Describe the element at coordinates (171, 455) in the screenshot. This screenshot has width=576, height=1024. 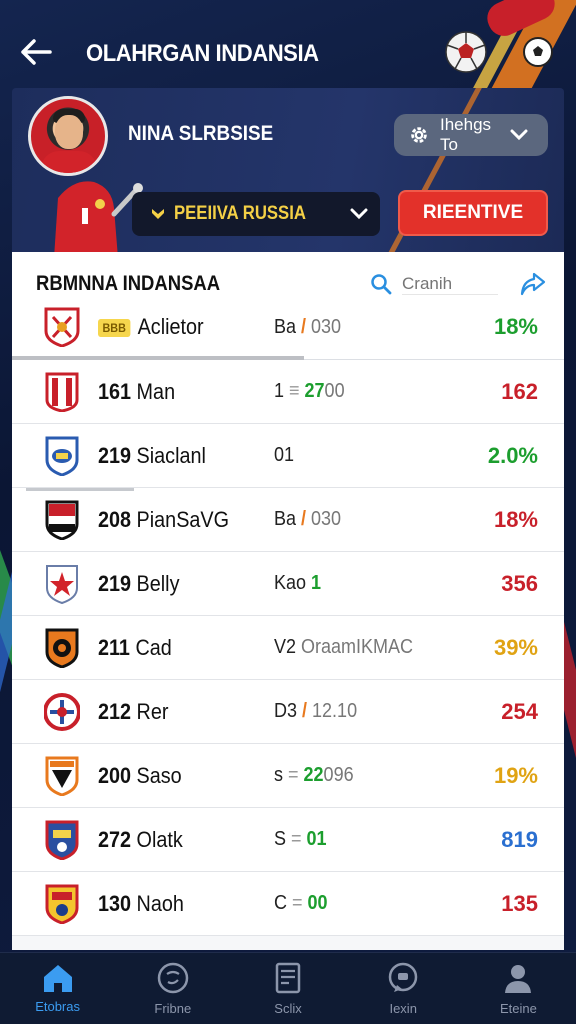
I see `team-name: Siaclanl` at that location.